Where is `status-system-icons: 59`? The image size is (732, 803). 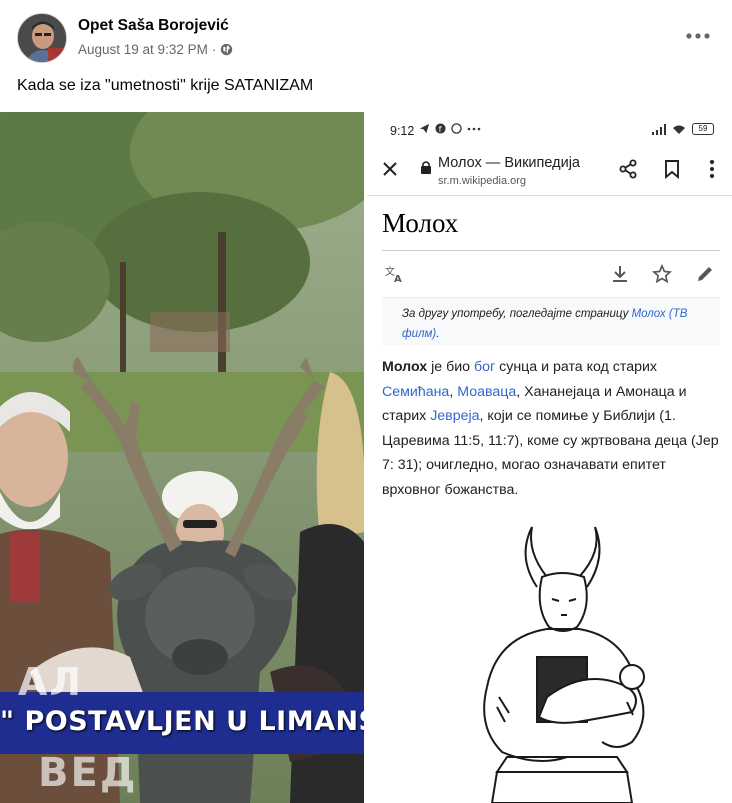
status-system-icons: 59 is located at coordinates (683, 129).